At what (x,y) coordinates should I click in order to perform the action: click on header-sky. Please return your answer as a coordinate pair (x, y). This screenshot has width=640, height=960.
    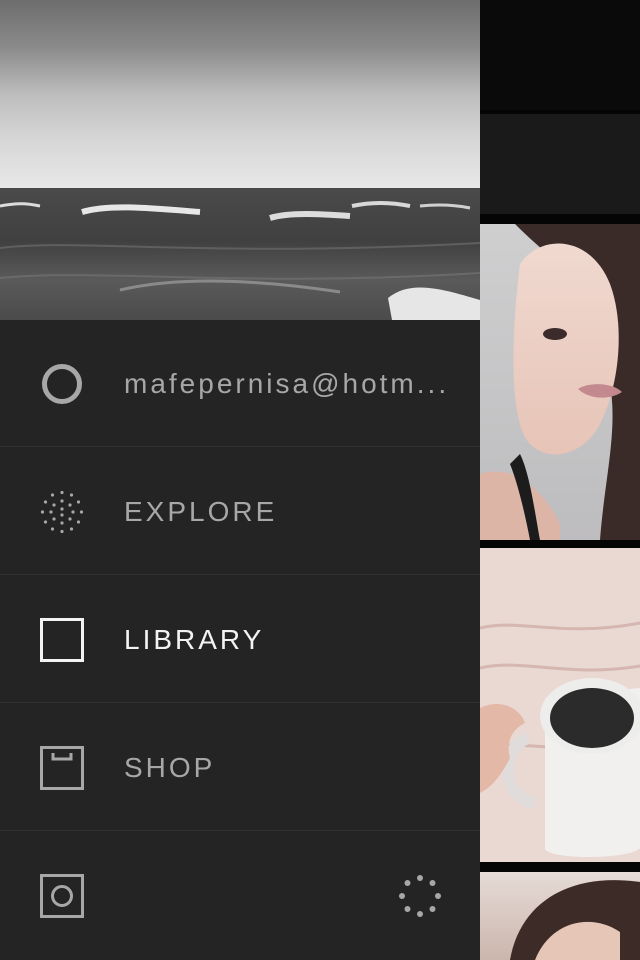
    Looking at the image, I should click on (240, 94).